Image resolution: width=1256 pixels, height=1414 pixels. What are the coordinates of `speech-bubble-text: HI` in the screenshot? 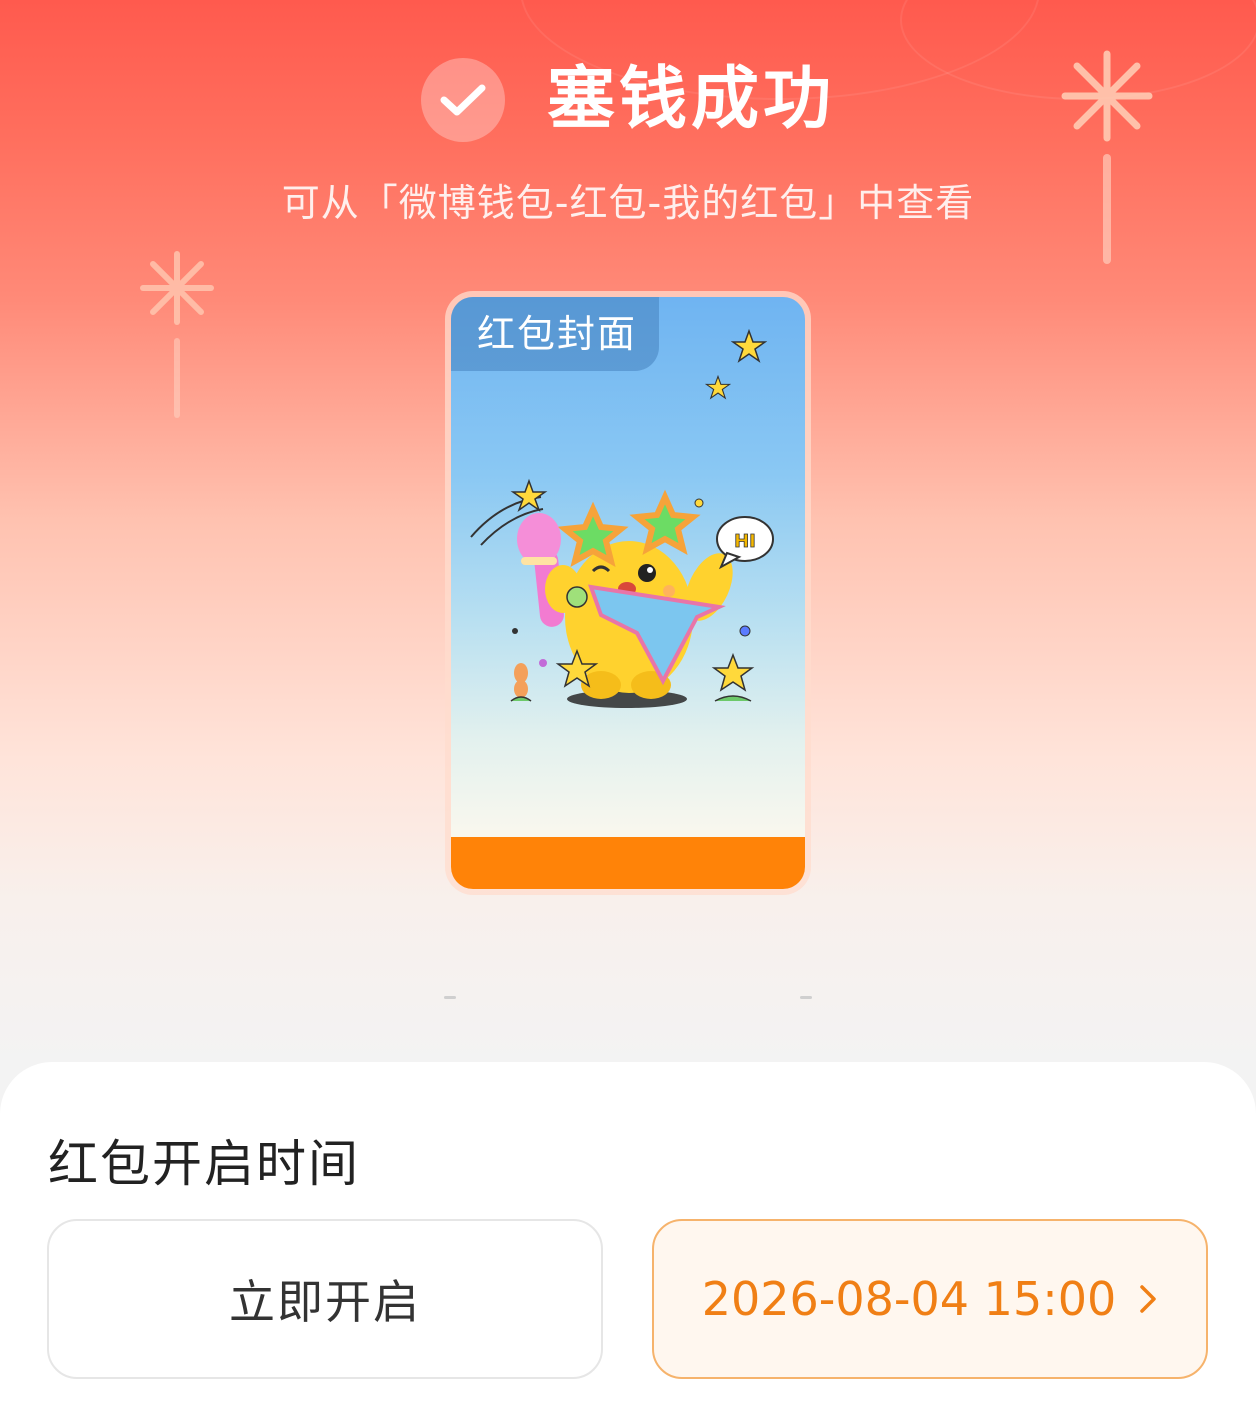 It's located at (745, 541).